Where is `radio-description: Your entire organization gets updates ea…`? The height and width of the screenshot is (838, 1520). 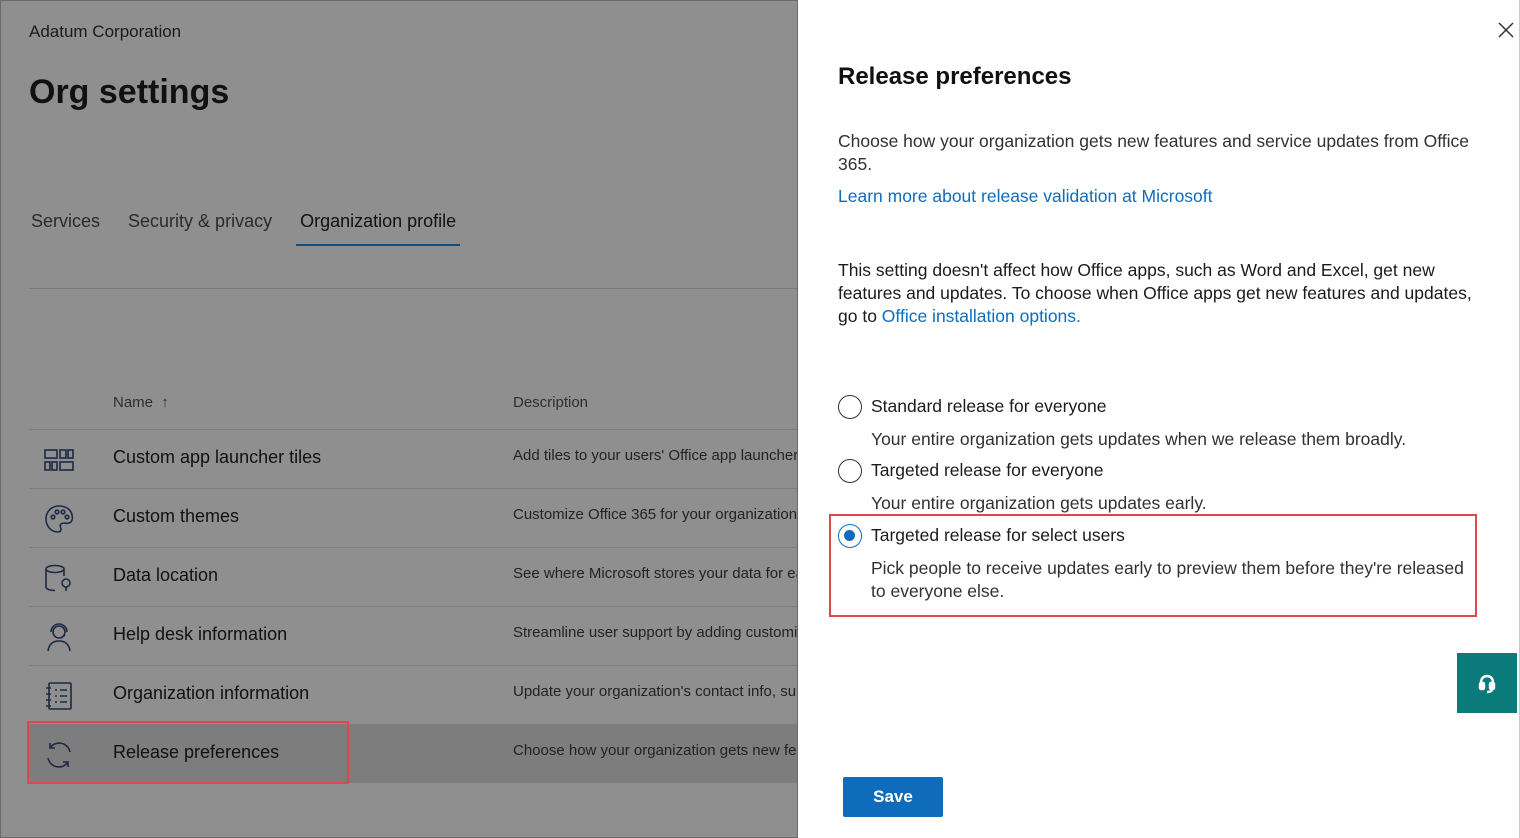 radio-description: Your entire organization gets updates ea… is located at coordinates (1039, 503).